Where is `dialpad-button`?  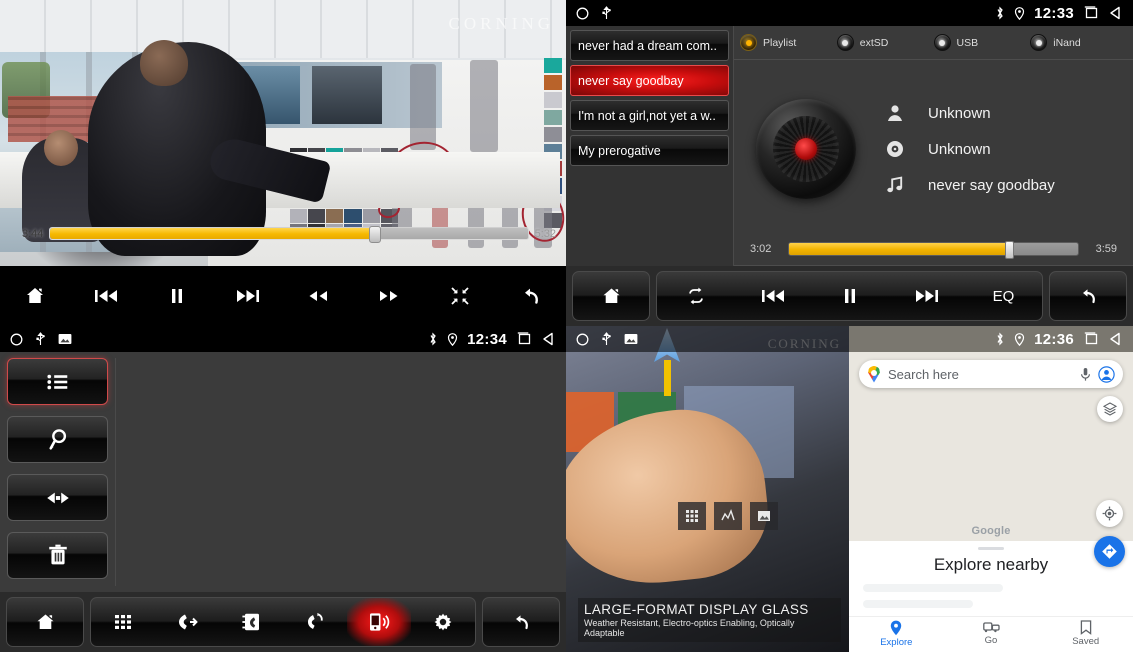 dialpad-button is located at coordinates (123, 622).